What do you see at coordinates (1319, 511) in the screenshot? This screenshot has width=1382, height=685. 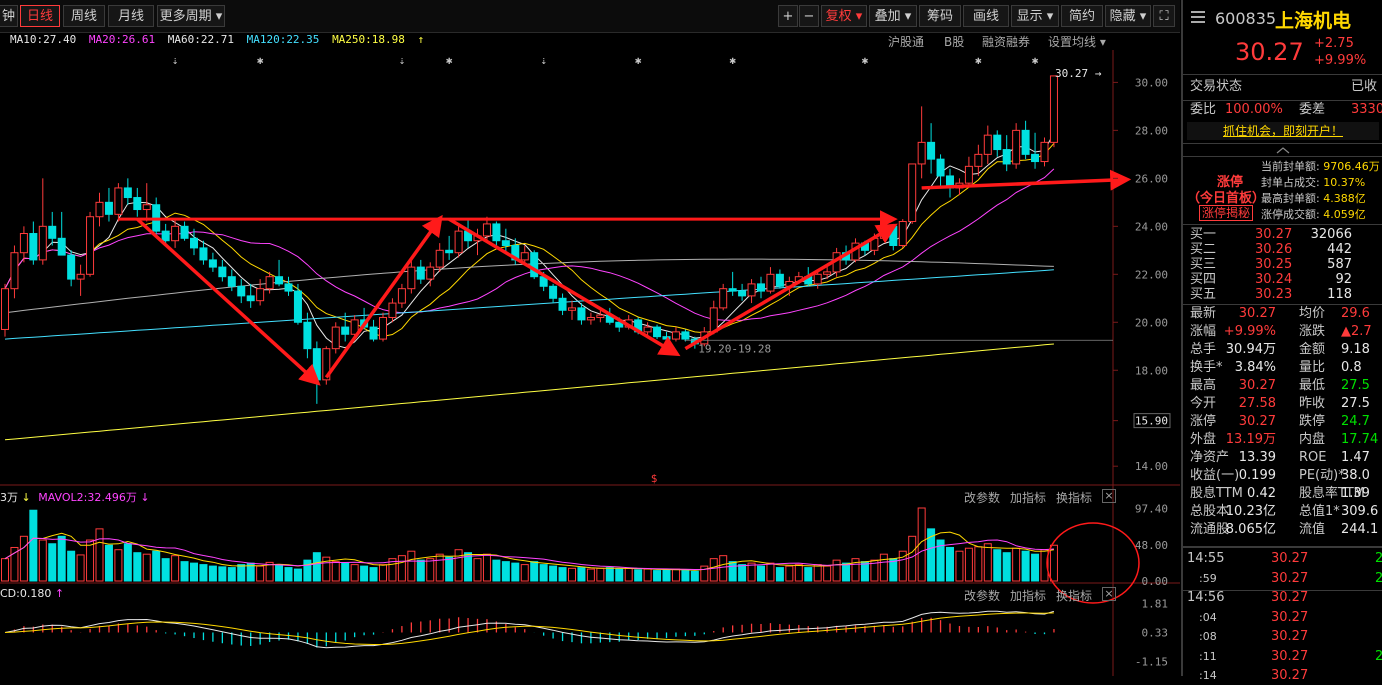 I see `stat-label: 总值1*` at bounding box center [1319, 511].